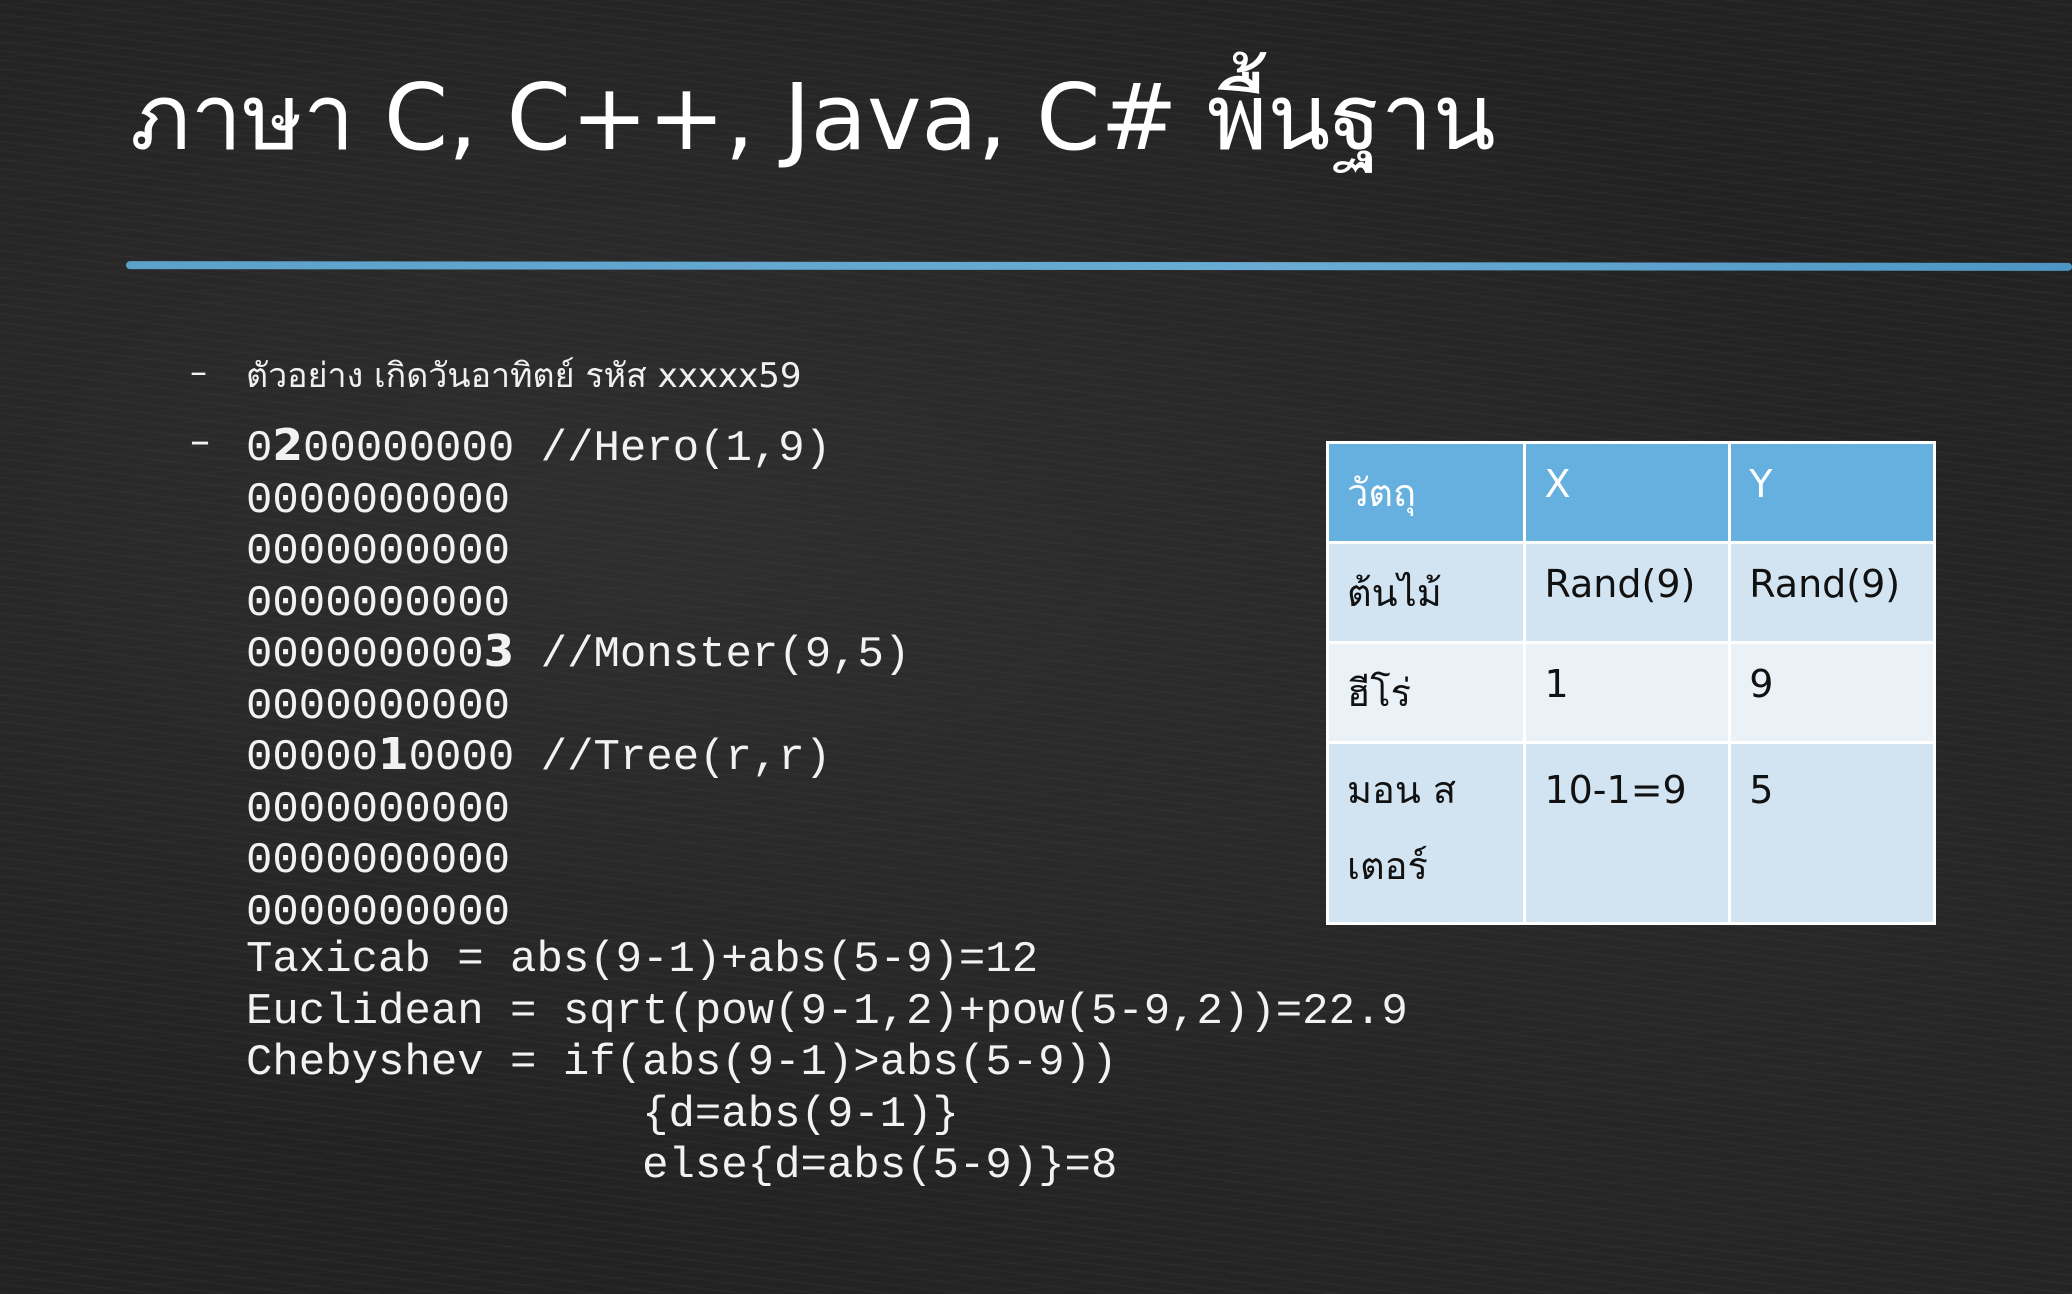 The image size is (2072, 1294). What do you see at coordinates (524, 376) in the screenshot?
I see `example-caption: ตัวอย่าง เกิดวันอาทิตย์ รหัส xxxxx59` at bounding box center [524, 376].